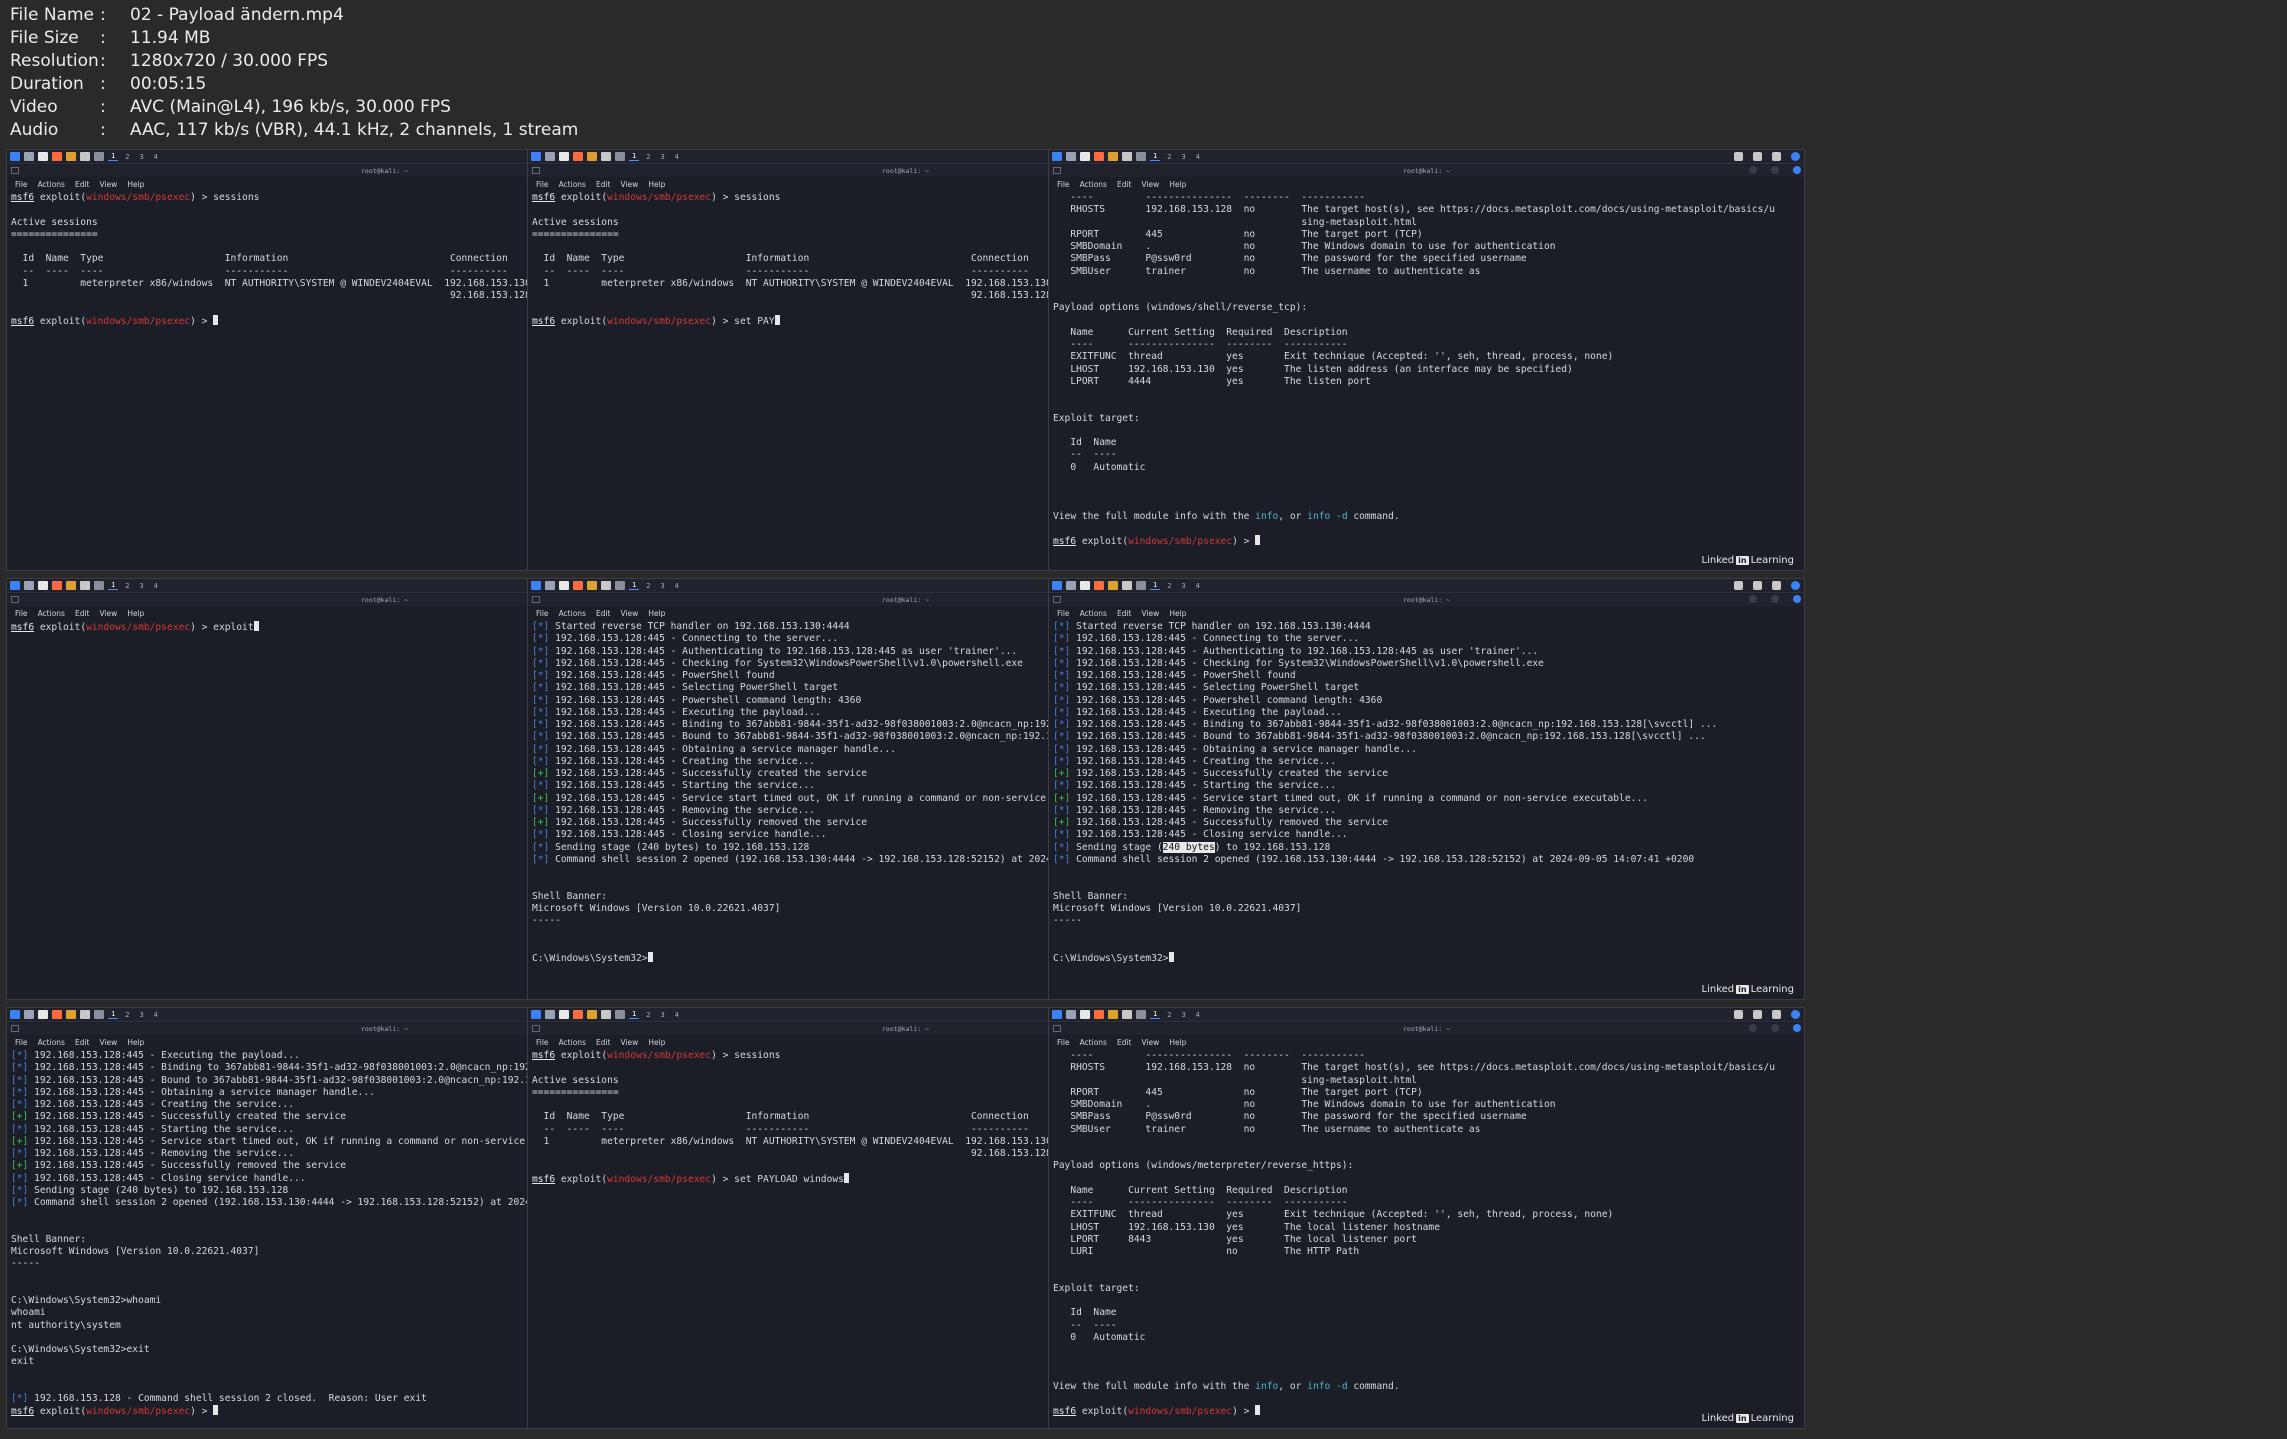 This screenshot has width=2287, height=1439. Describe the element at coordinates (1797, 599) in the screenshot. I see `close-button` at that location.